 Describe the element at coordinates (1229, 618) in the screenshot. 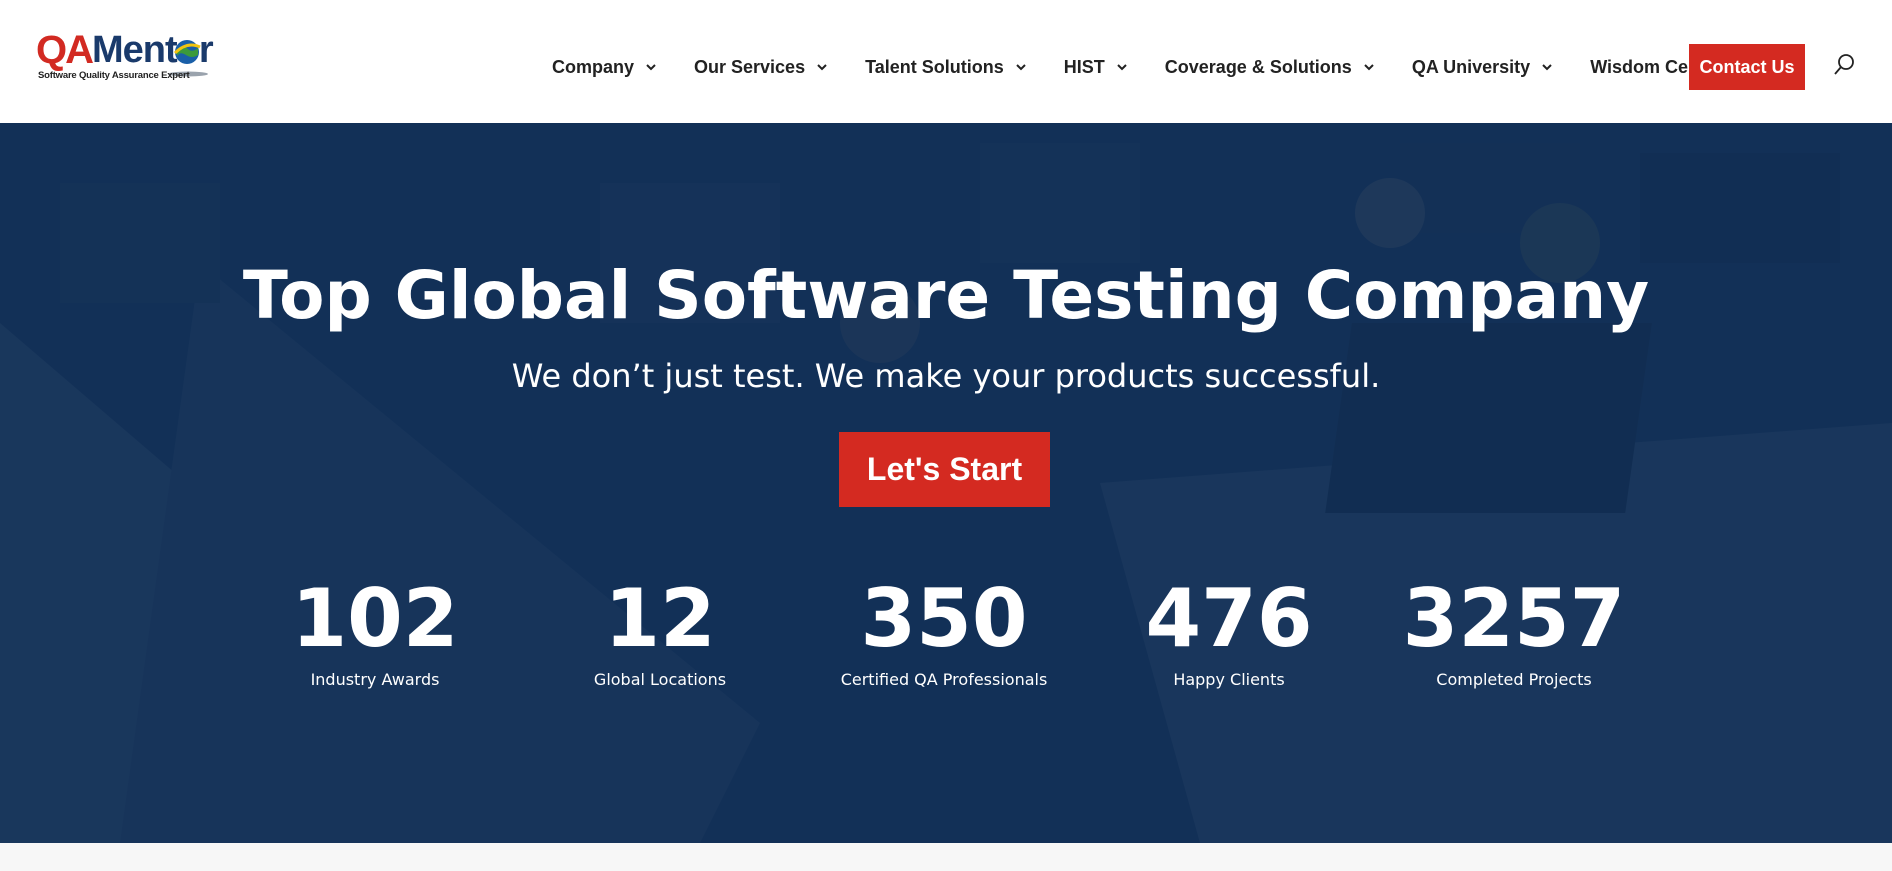

I see `stat-value: 476` at that location.